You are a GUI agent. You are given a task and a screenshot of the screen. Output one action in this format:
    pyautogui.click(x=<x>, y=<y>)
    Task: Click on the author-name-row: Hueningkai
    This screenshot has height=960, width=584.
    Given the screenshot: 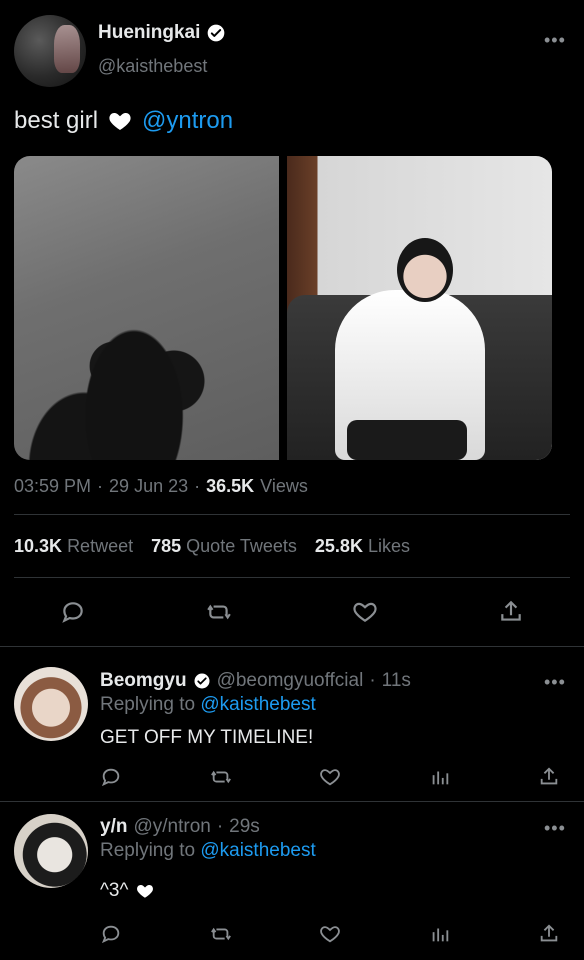 What is the action you would take?
    pyautogui.click(x=162, y=33)
    